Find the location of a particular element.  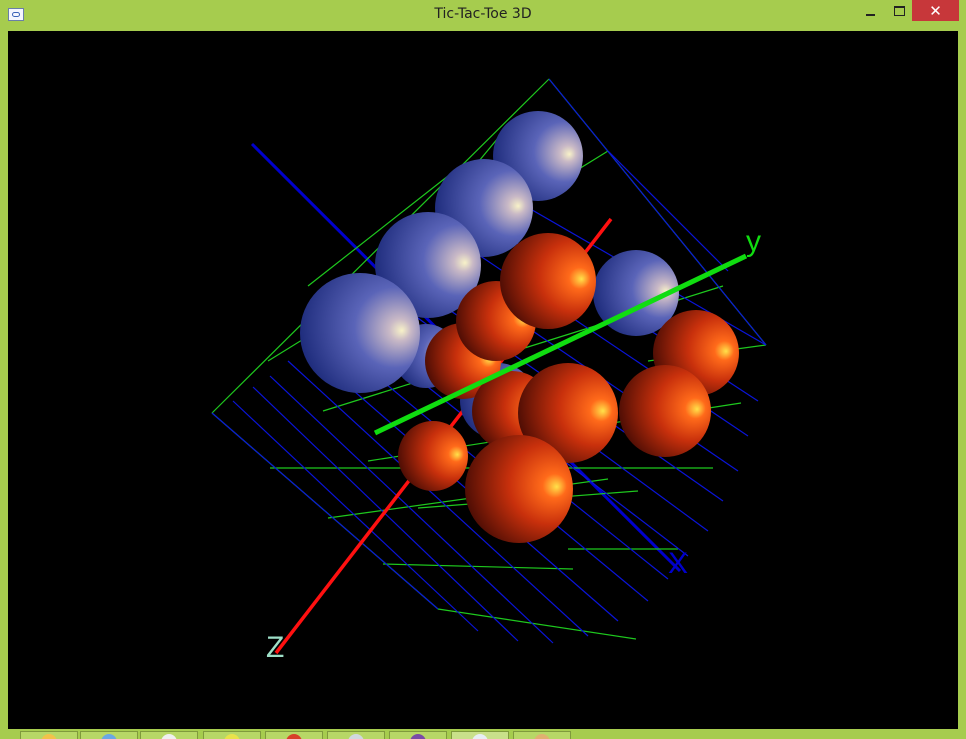

paint-icon is located at coordinates (542, 736).